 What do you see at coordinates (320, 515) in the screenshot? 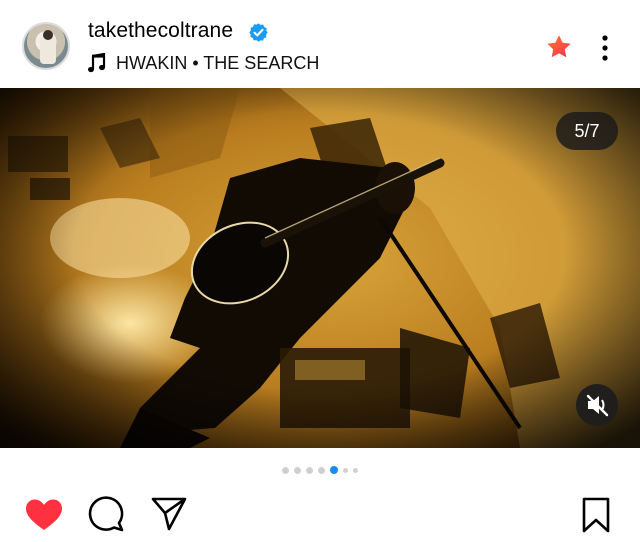
I see `post-actions` at bounding box center [320, 515].